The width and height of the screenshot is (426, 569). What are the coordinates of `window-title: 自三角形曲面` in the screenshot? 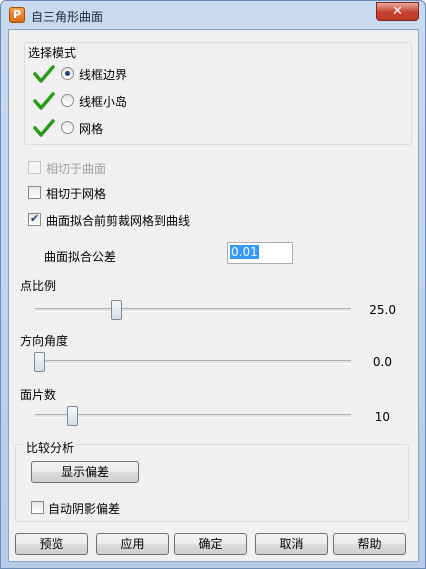 It's located at (67, 17).